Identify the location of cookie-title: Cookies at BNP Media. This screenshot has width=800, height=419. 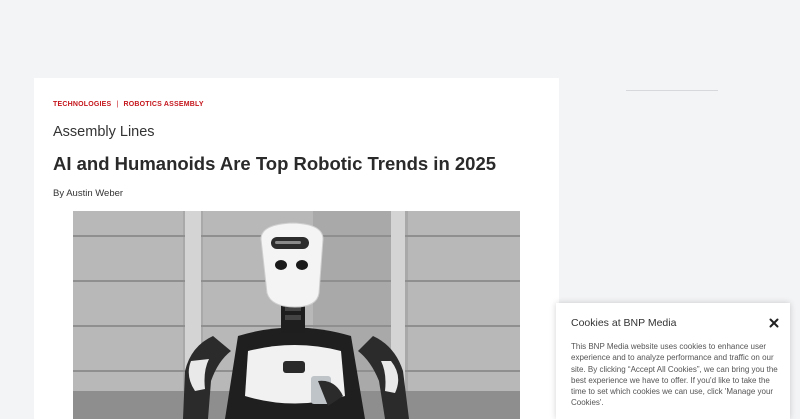
(624, 323).